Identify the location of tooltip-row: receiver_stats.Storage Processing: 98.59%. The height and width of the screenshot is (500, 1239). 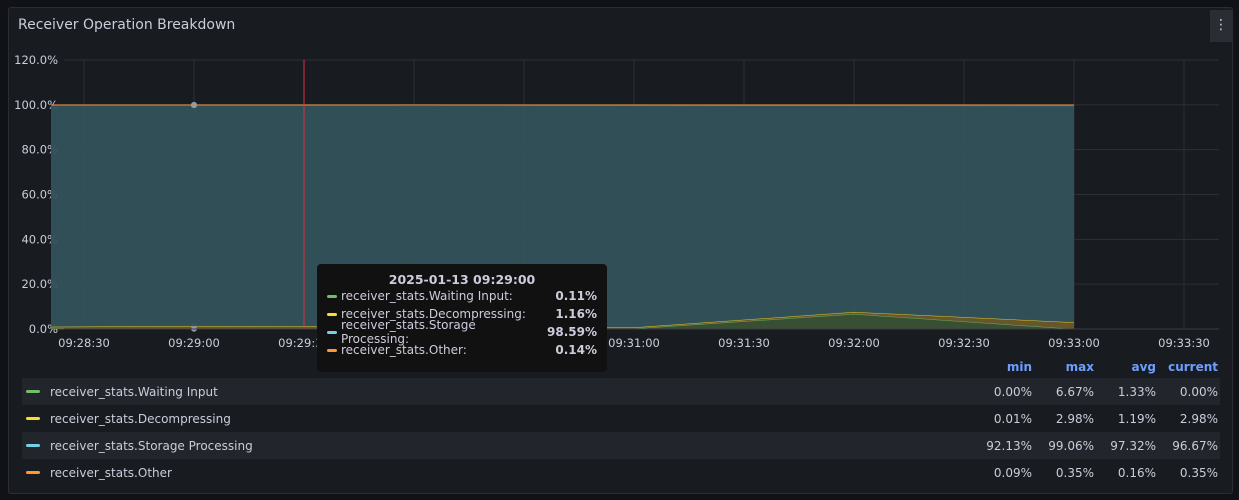
(462, 332).